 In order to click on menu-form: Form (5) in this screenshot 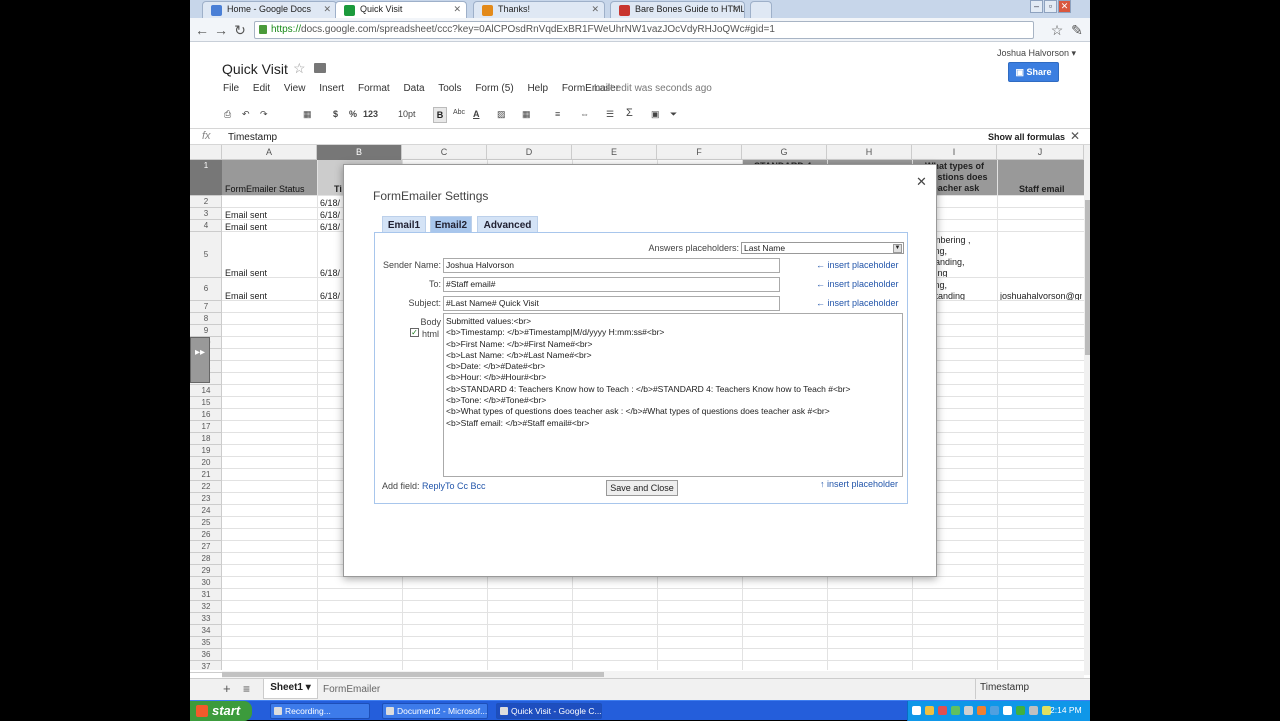, I will do `click(494, 88)`.